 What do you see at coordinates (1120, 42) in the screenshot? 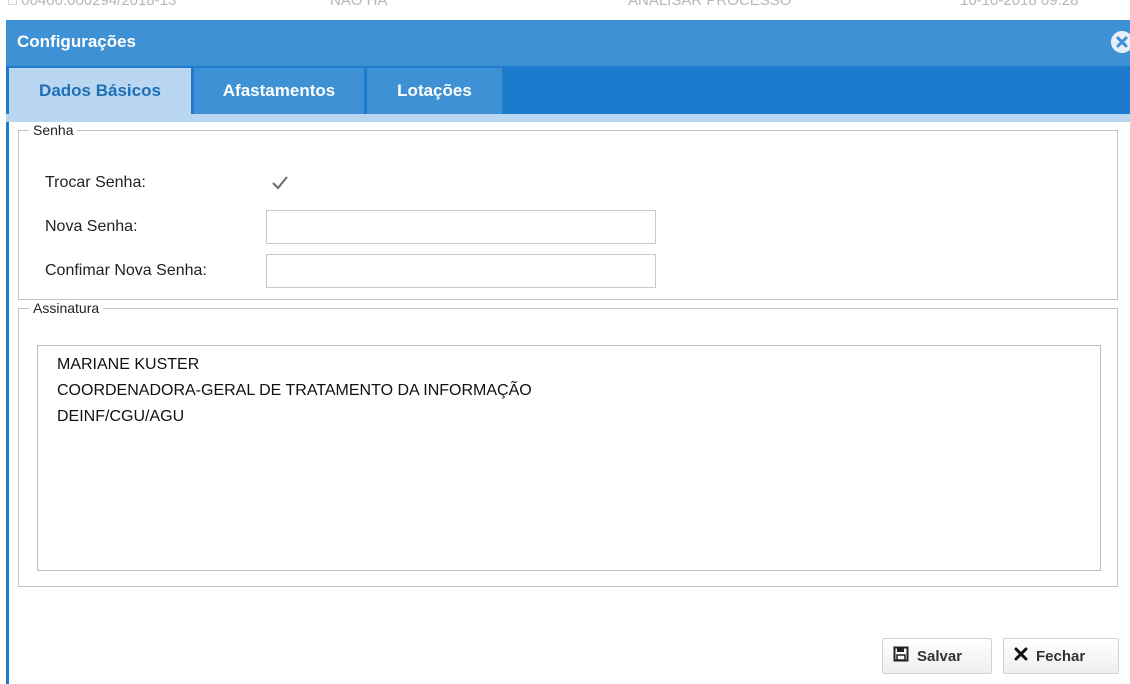
I see `close-circle-icon` at bounding box center [1120, 42].